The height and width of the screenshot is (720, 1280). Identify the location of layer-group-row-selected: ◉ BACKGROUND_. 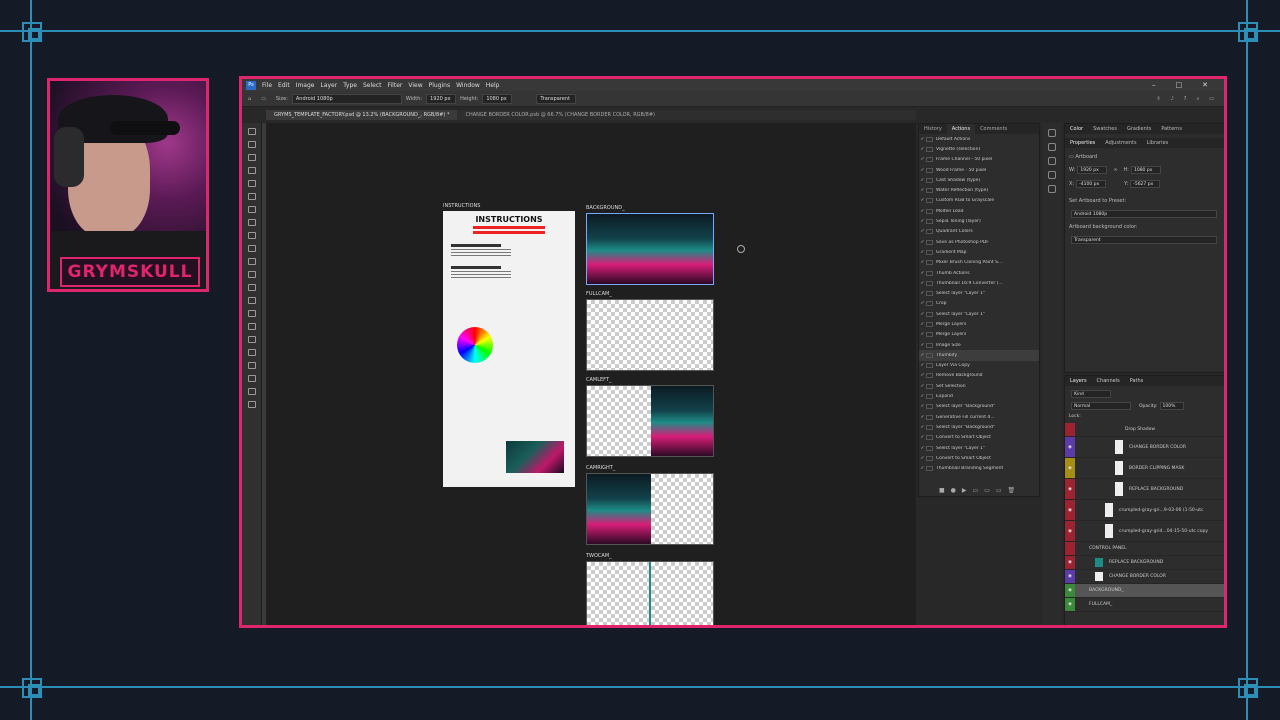
(1144, 591).